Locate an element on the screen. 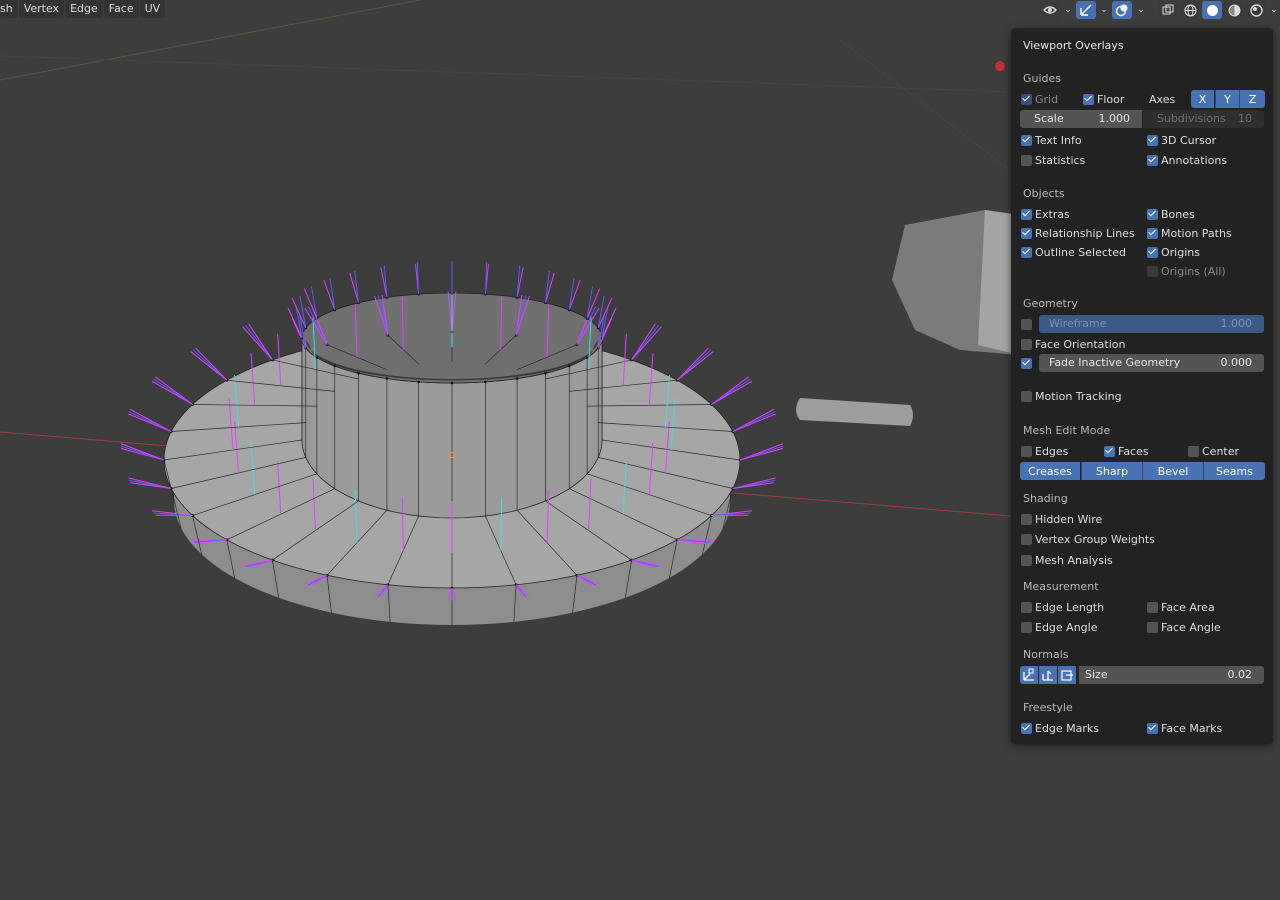  text-info-label: Text Info is located at coordinates (1058, 140).